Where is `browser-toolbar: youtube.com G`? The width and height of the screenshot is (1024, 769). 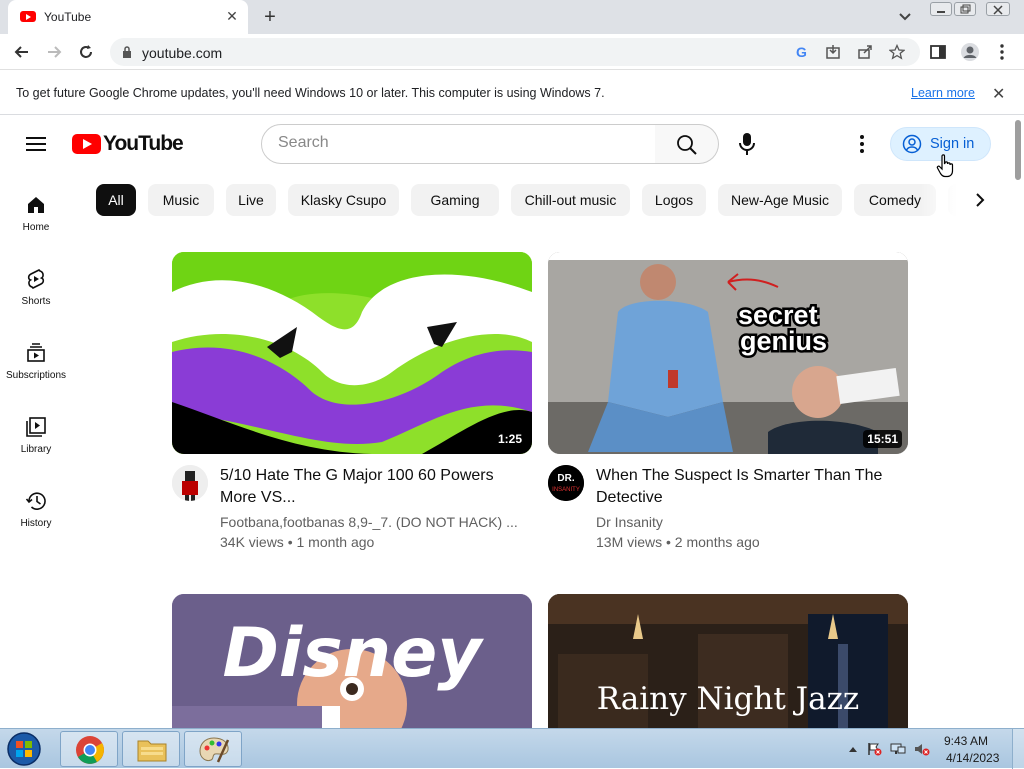
browser-toolbar: youtube.com G is located at coordinates (512, 52).